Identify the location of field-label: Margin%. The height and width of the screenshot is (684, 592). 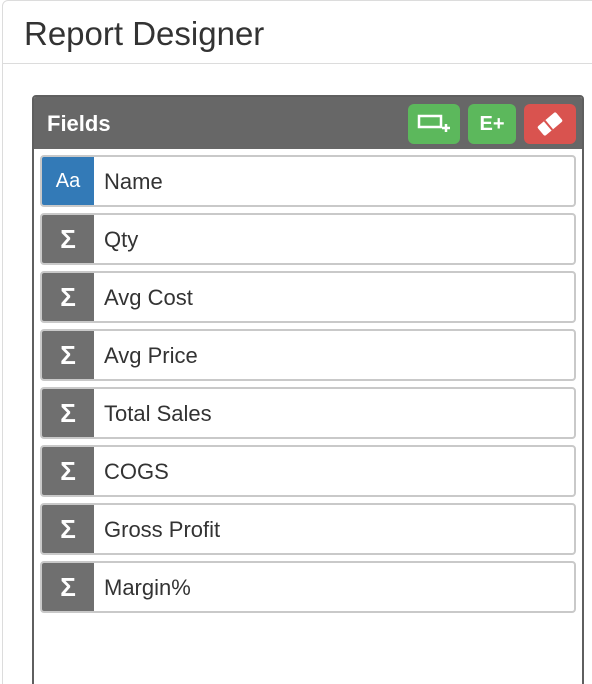
(147, 587).